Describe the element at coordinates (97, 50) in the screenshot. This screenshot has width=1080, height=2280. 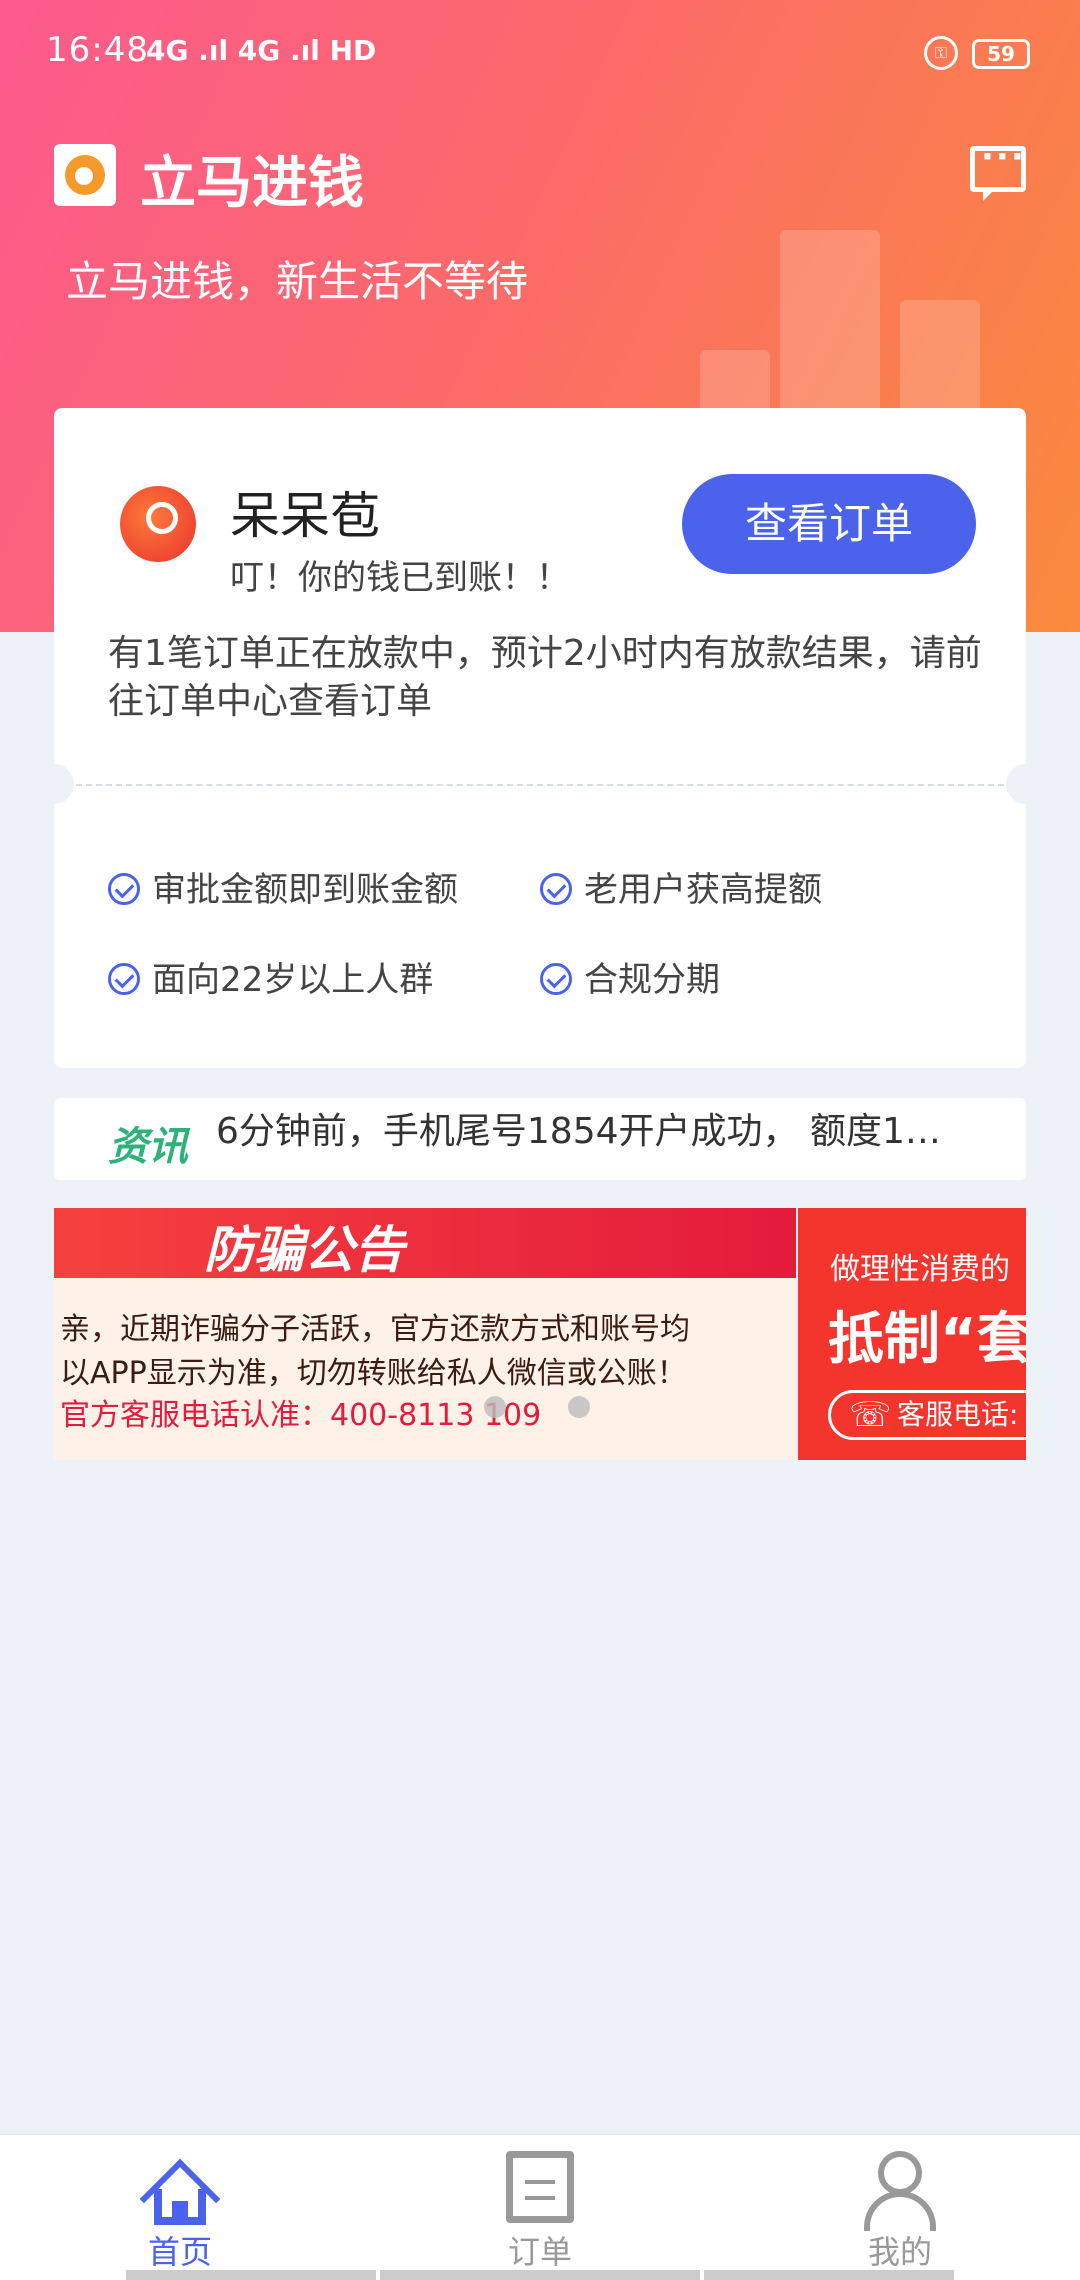
I see `status-time: 16:48` at that location.